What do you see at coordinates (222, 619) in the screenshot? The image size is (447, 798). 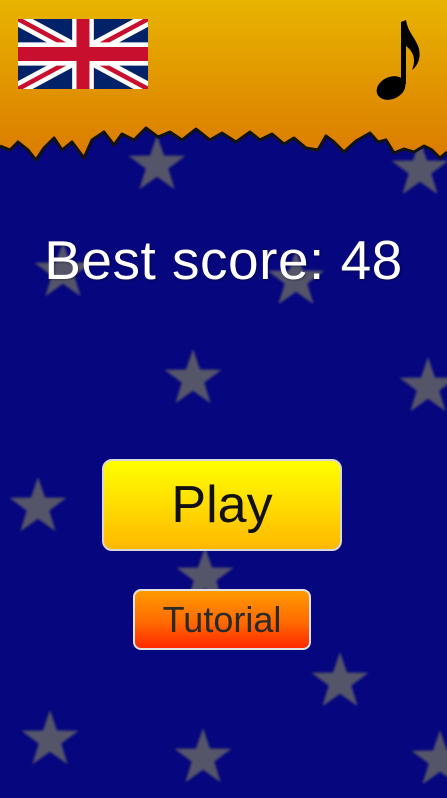 I see `tutorial-button: Tutorial` at bounding box center [222, 619].